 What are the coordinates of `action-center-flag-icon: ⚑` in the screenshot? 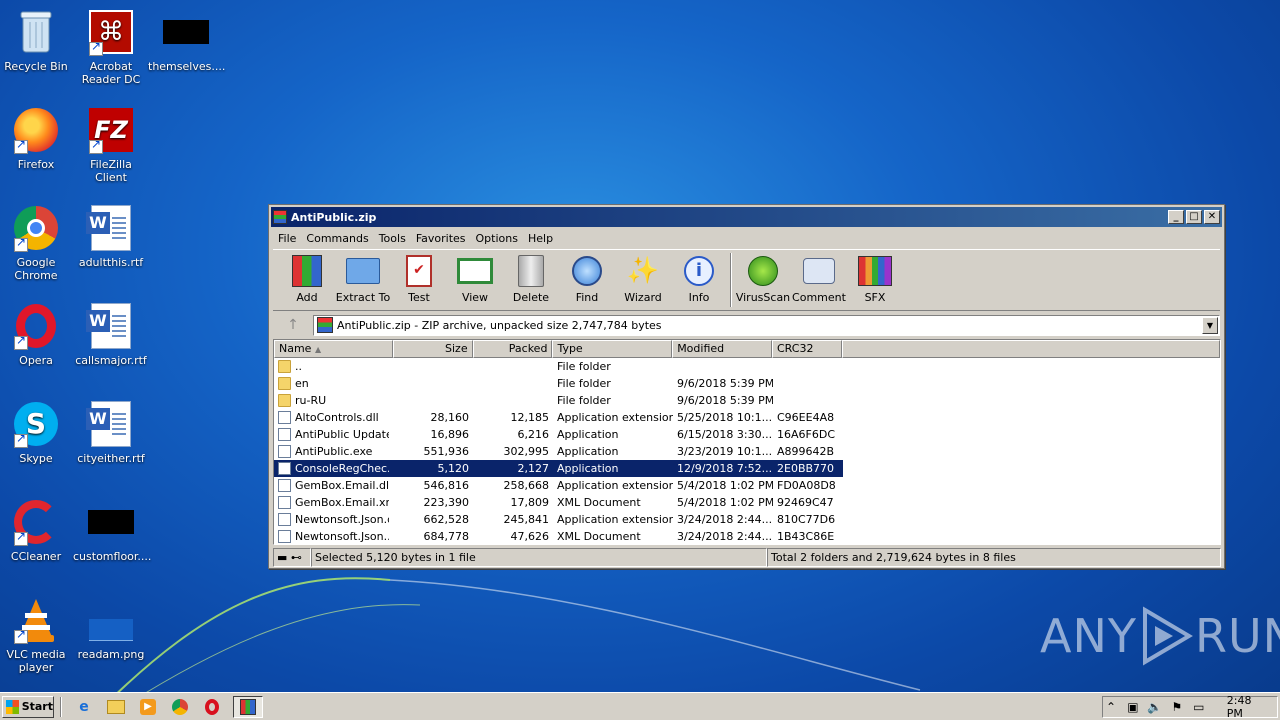 It's located at (1177, 707).